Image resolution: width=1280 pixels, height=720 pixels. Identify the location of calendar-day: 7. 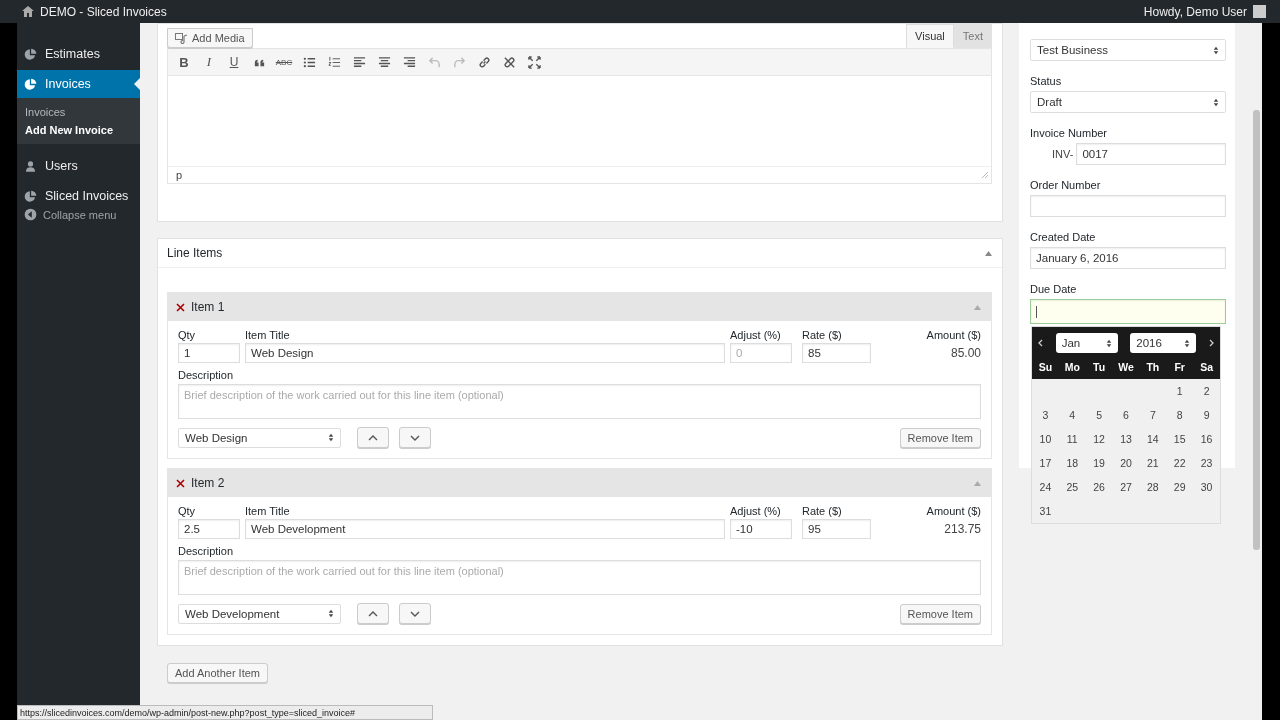
(1153, 415).